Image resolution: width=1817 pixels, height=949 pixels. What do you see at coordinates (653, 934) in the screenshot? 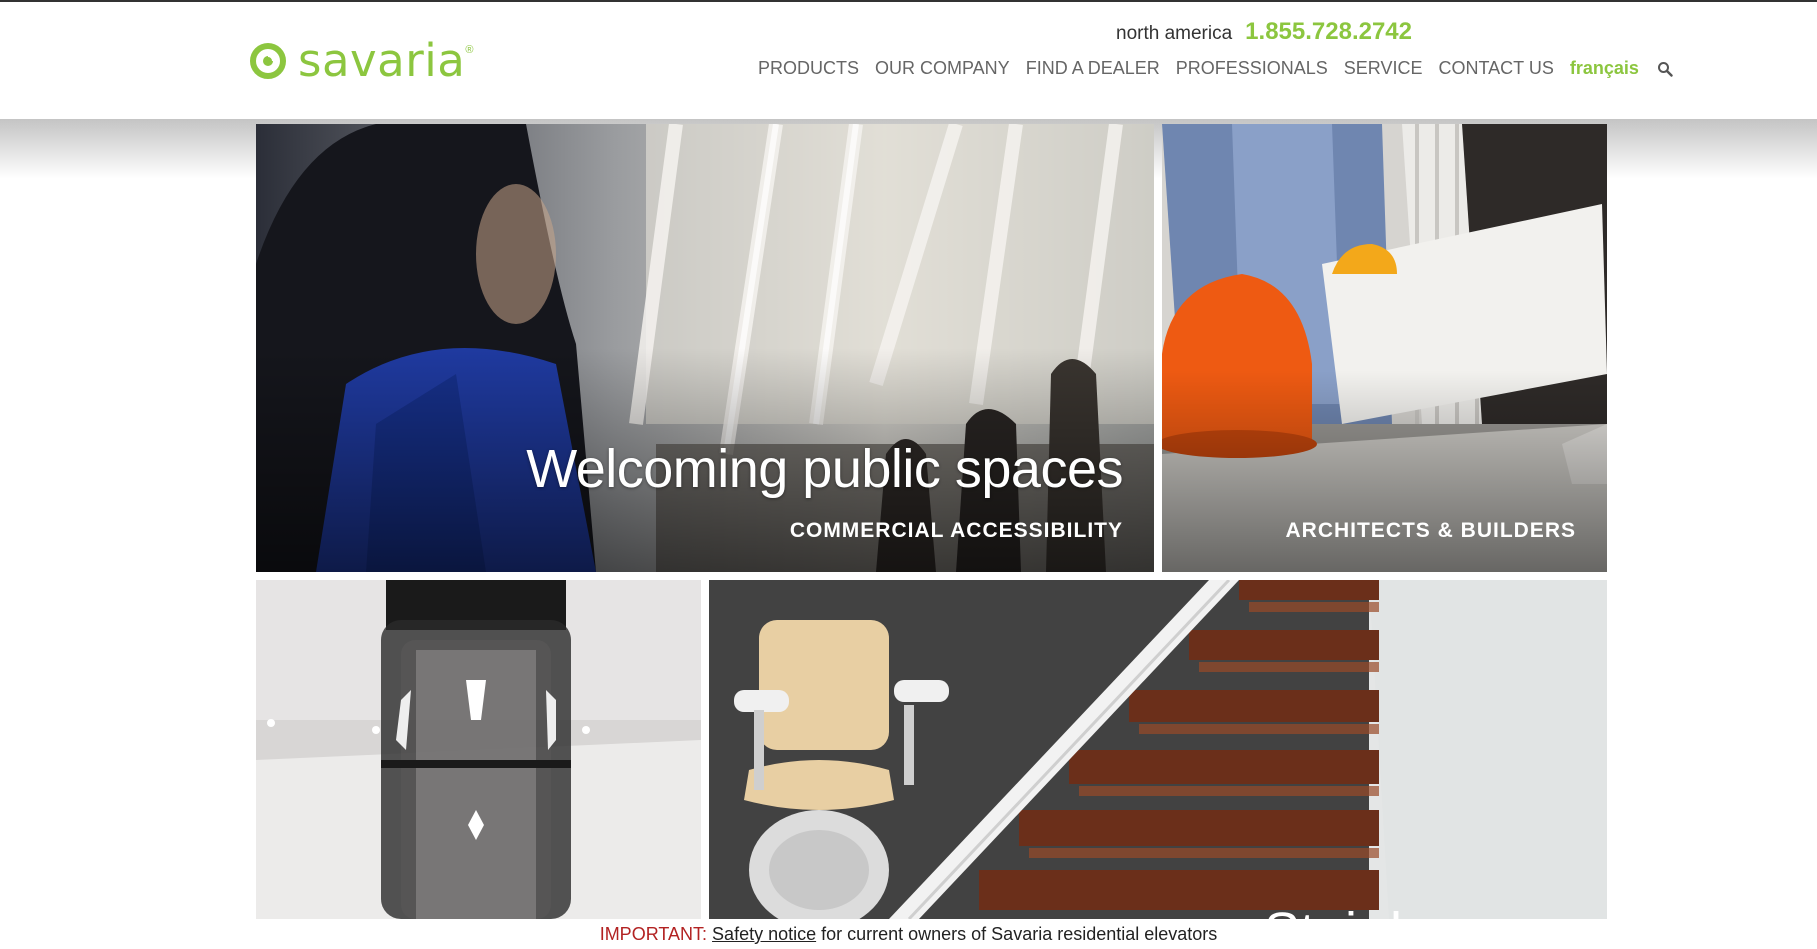
I see `notice-flag: IMPORTANT:` at bounding box center [653, 934].